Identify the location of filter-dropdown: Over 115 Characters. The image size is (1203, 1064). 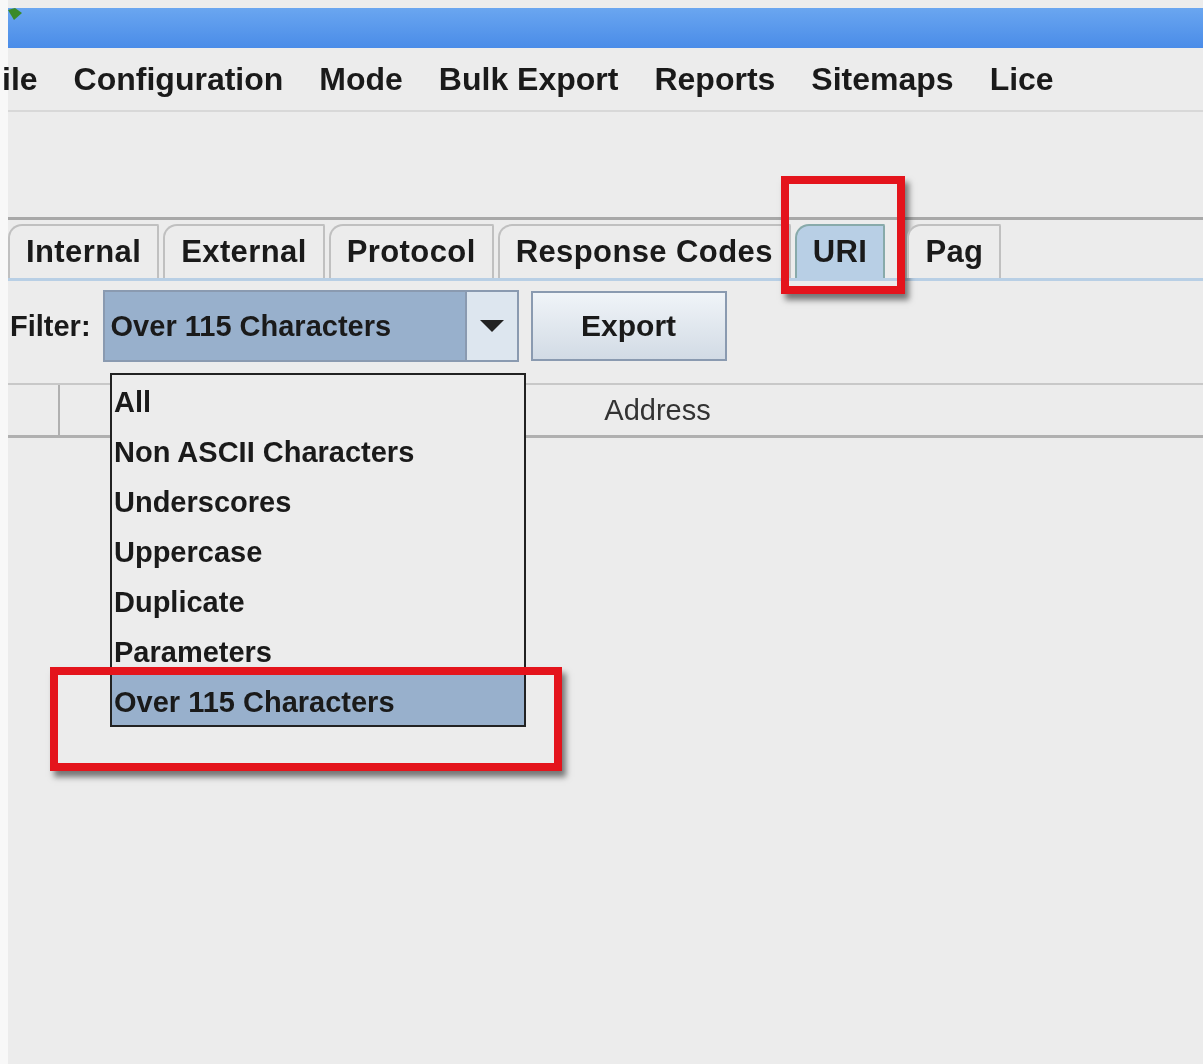
(310, 326).